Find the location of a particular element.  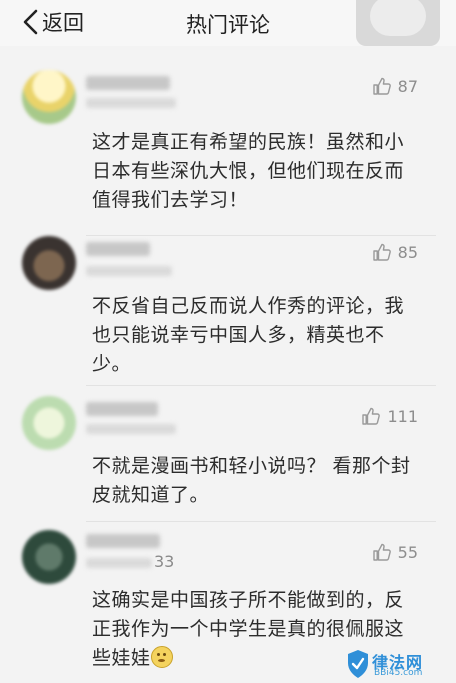

like-count: 55 is located at coordinates (407, 552).